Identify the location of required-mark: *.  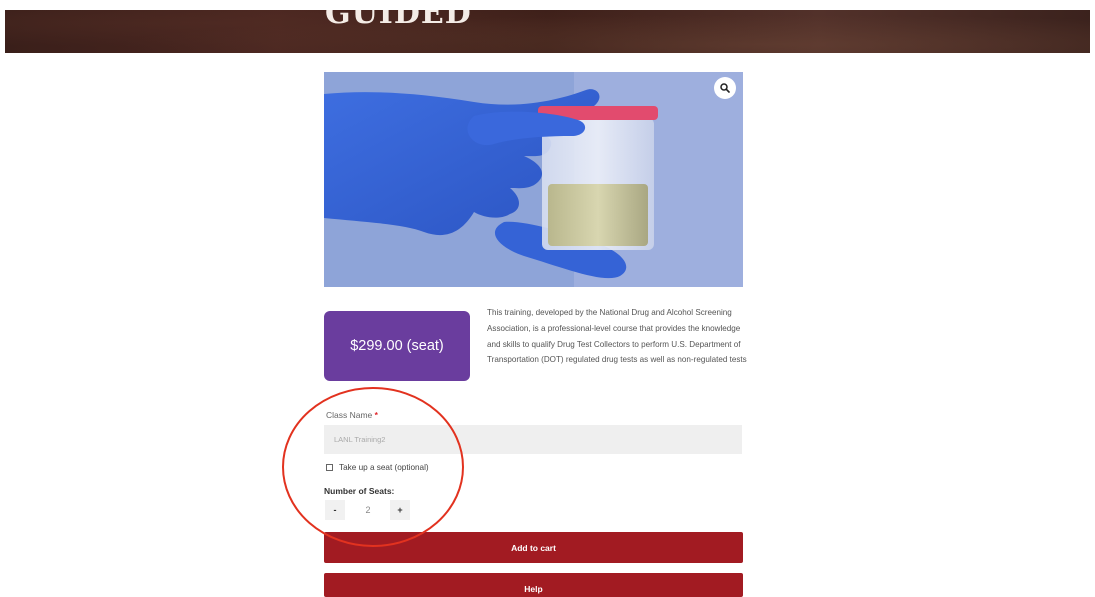
(376, 415).